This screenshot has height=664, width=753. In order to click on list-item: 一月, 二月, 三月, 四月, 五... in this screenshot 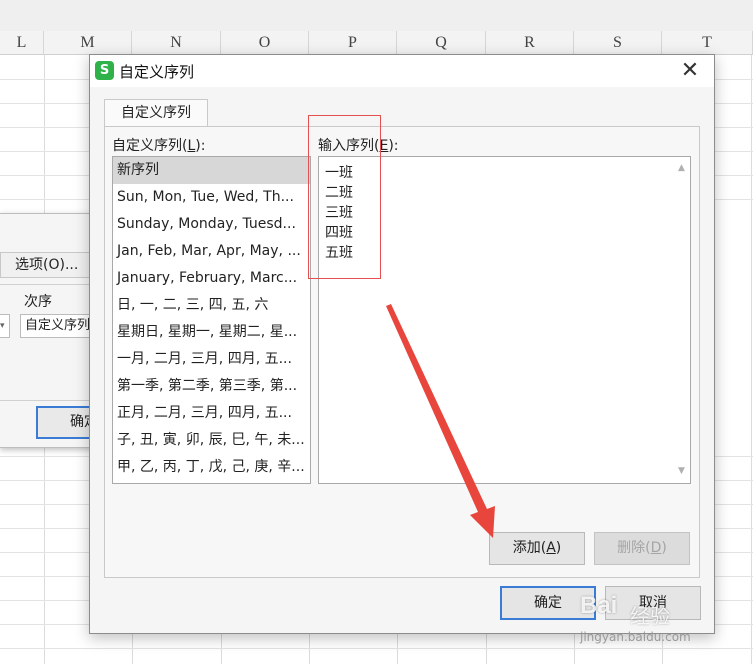, I will do `click(211, 359)`.